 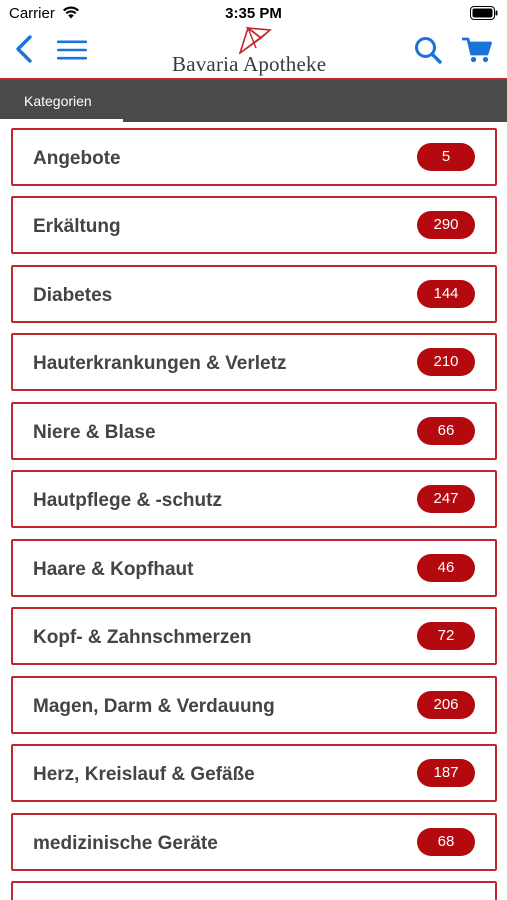 What do you see at coordinates (77, 226) in the screenshot?
I see `category-label: Erkältung` at bounding box center [77, 226].